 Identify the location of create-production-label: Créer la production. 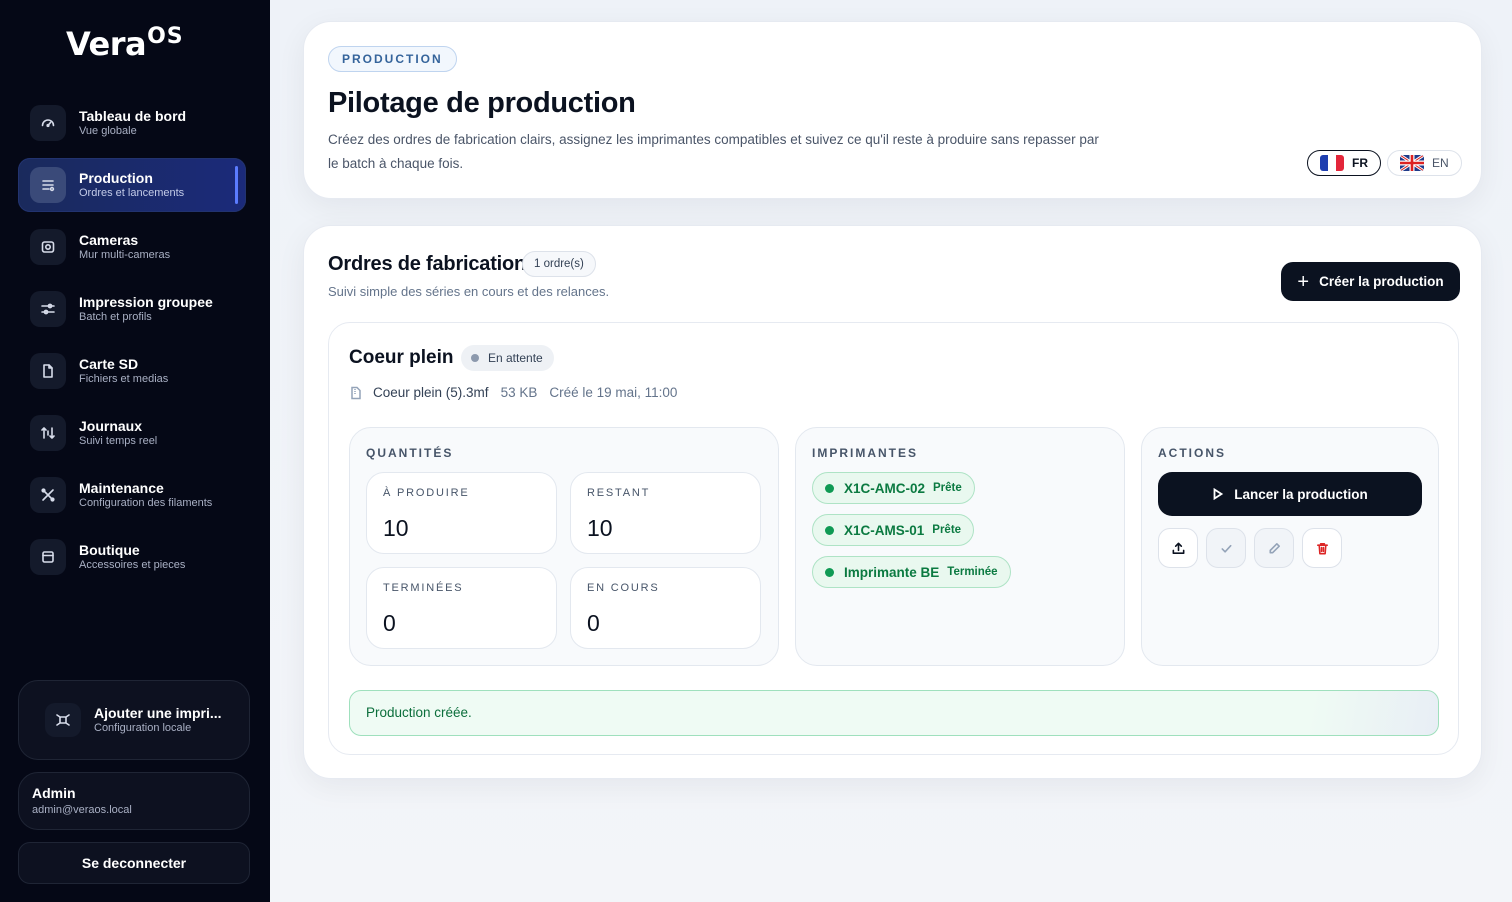
(1381, 281).